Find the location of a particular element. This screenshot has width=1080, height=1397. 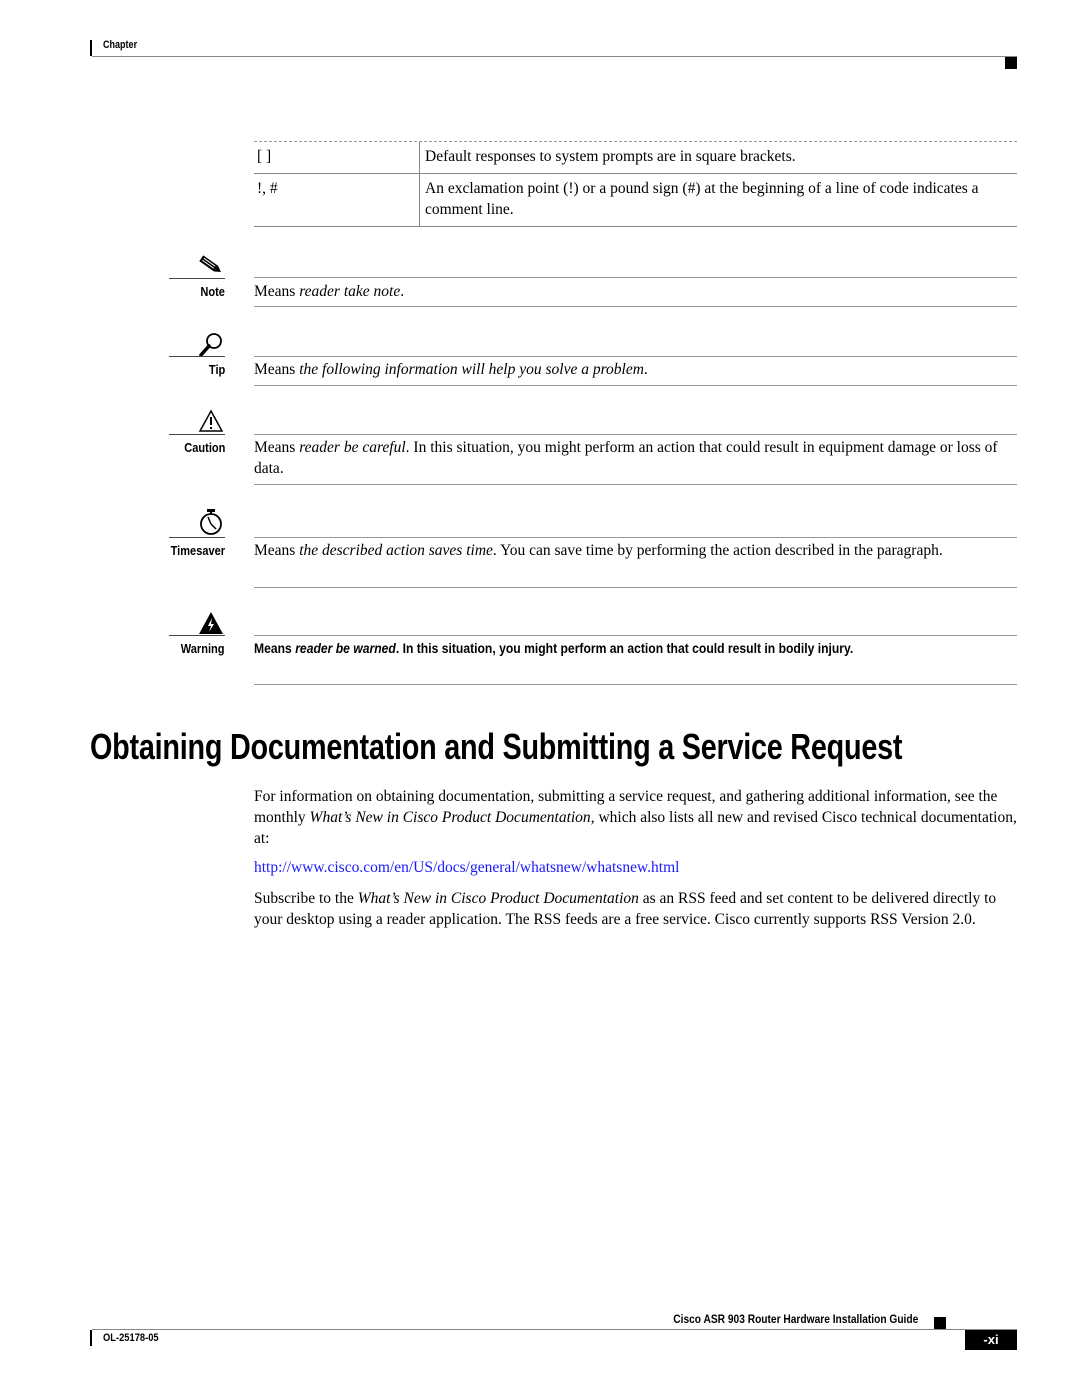

warning-prefix: Means is located at coordinates (275, 648).